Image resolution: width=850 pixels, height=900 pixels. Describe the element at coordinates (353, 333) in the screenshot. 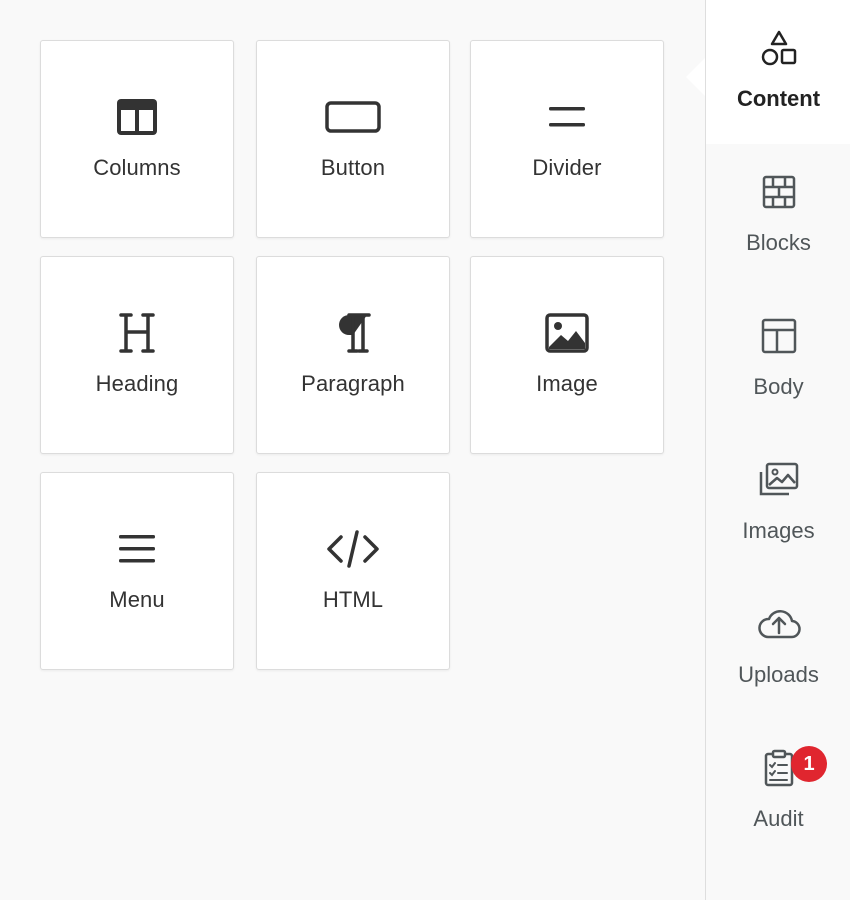

I see `paragraph-icon` at that location.